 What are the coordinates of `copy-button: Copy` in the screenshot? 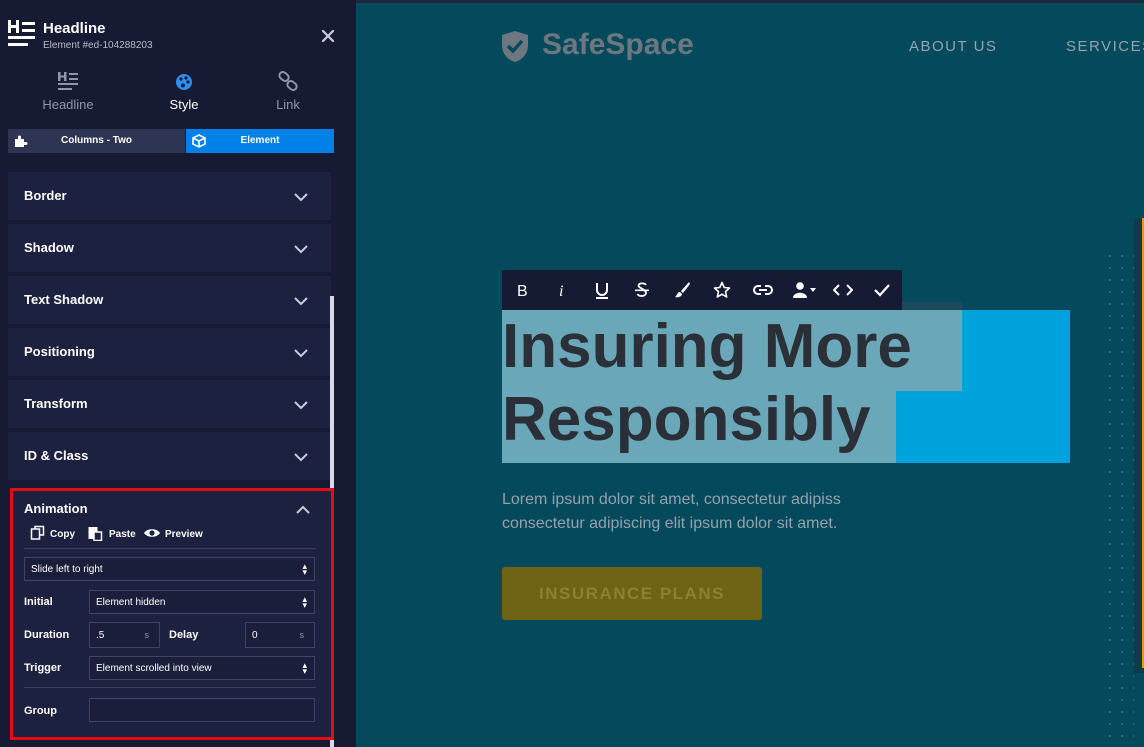 It's located at (55, 534).